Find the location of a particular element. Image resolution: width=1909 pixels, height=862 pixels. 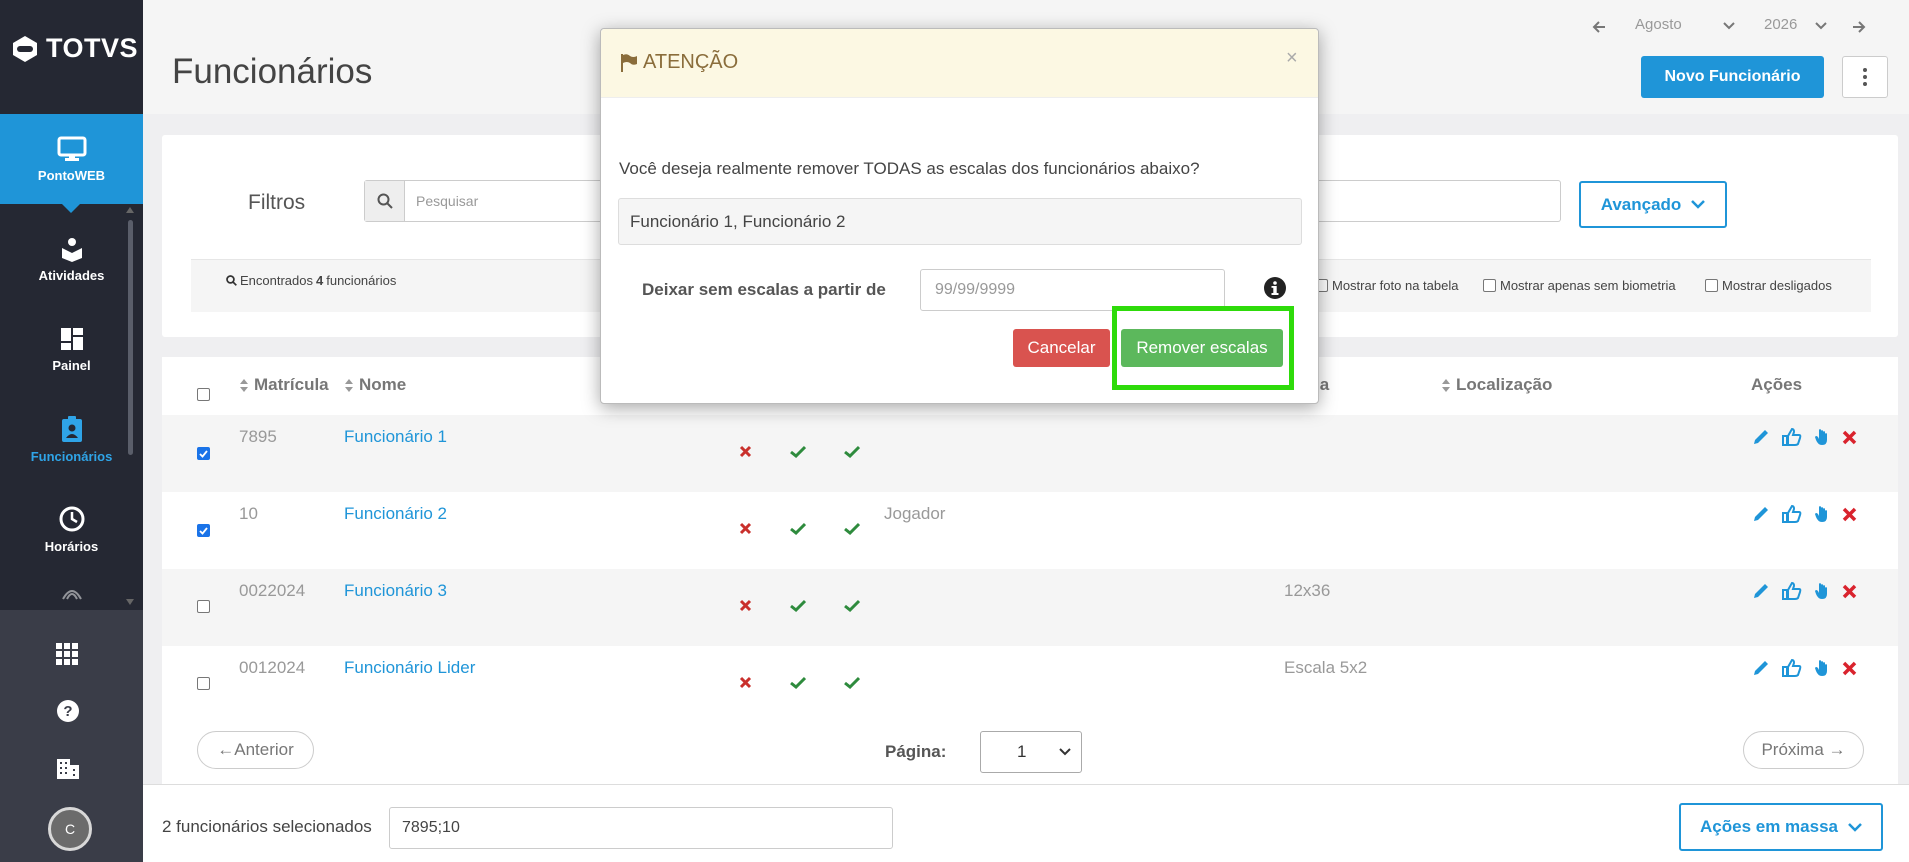

avatar-letter: C is located at coordinates (70, 829).